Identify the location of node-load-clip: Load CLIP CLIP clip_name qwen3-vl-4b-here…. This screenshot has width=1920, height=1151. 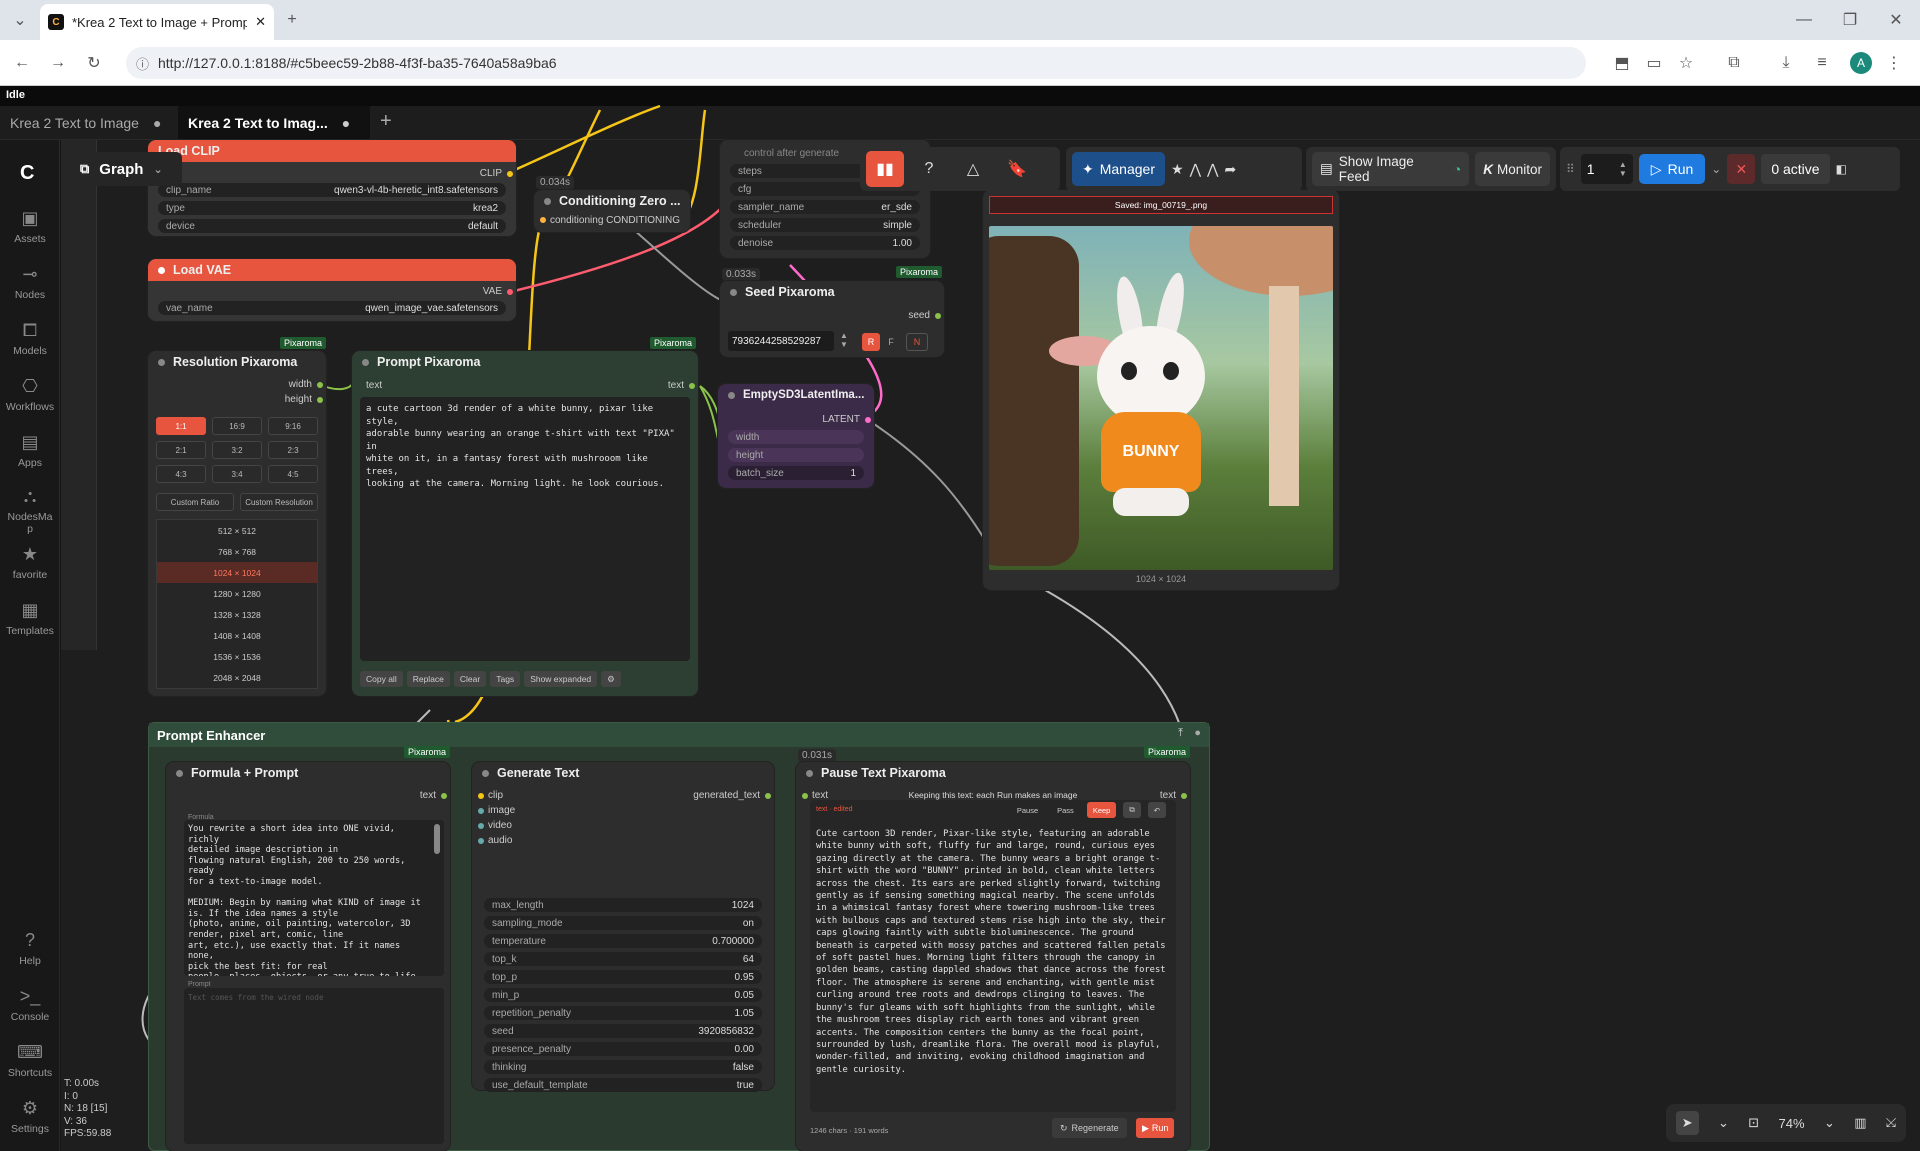
(332, 188).